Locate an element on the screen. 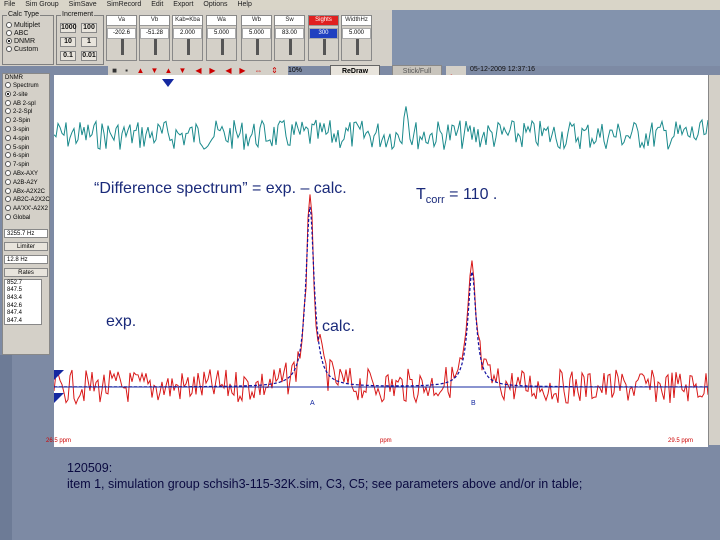 The width and height of the screenshot is (720, 540). list-item: 842.6 is located at coordinates (24, 307).